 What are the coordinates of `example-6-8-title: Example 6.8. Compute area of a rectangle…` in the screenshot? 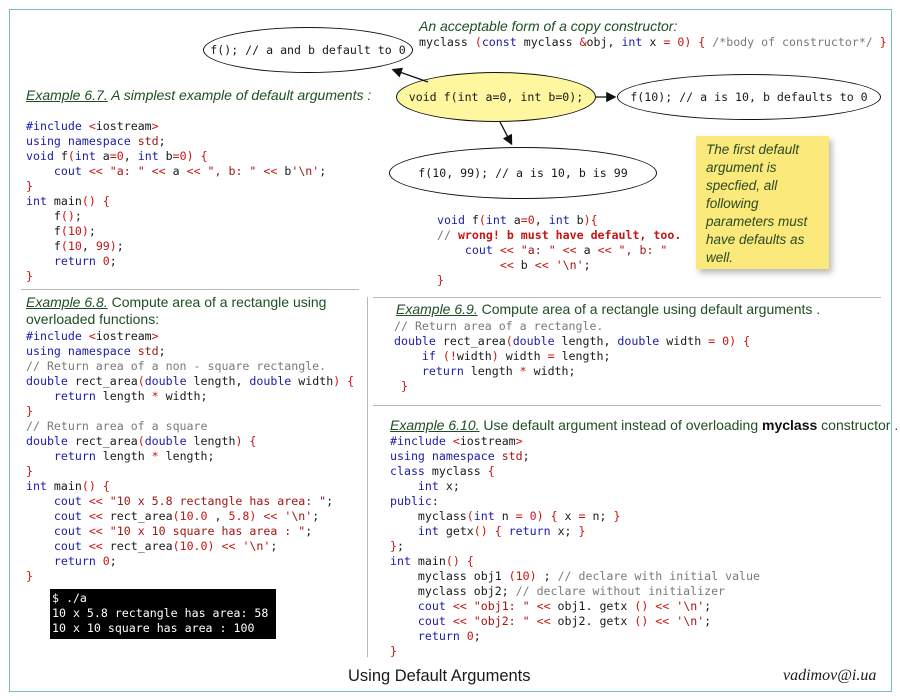 It's located at (176, 302).